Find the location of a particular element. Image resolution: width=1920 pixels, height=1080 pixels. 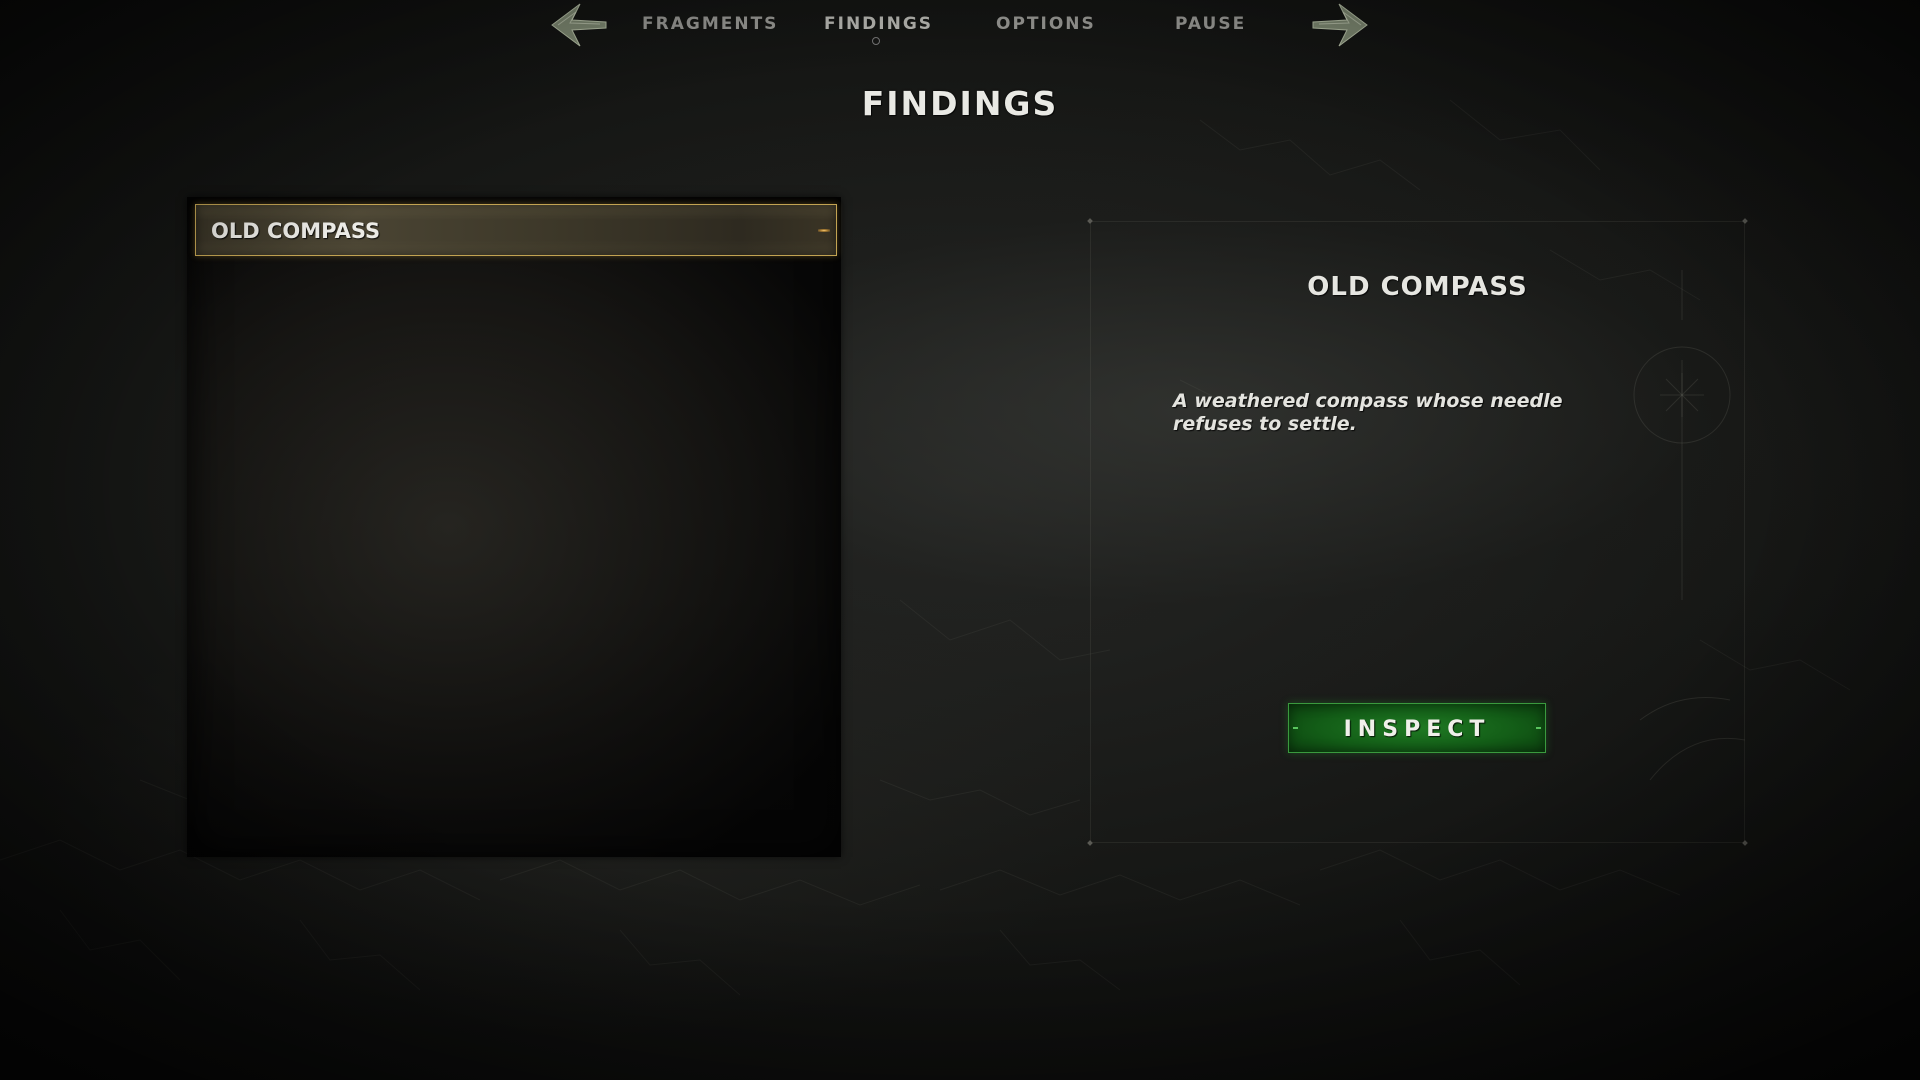

arrow-left-icon is located at coordinates (579, 25).